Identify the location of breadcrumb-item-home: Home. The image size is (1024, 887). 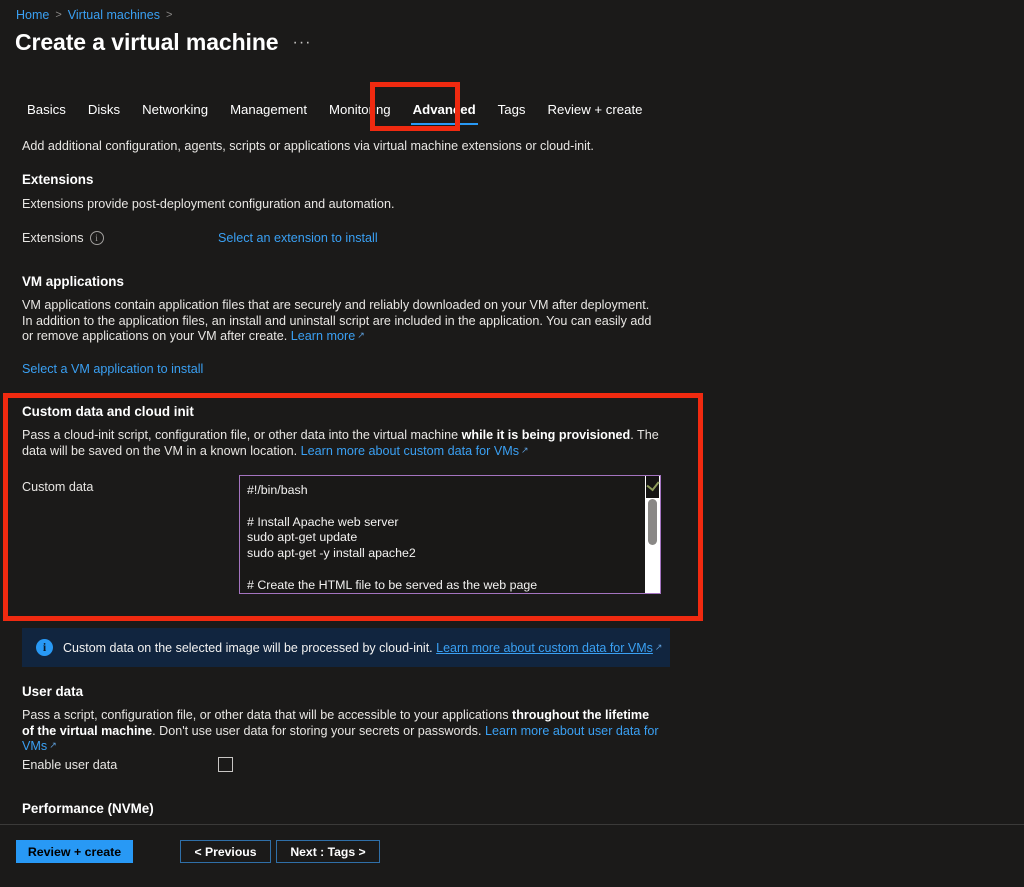
(32, 15).